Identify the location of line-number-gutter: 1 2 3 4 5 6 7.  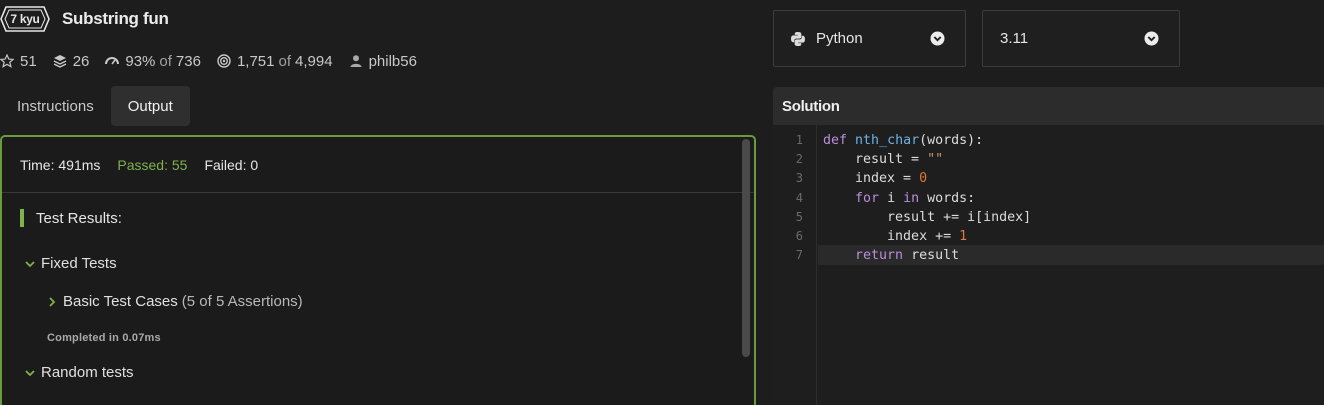
(795, 265).